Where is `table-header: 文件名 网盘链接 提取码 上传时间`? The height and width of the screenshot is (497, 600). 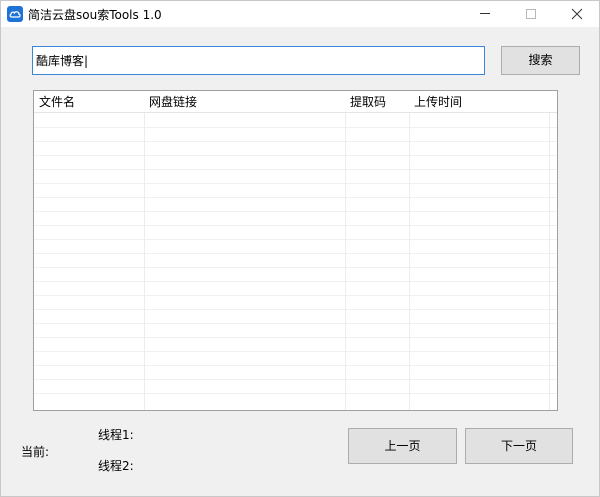 table-header: 文件名 网盘链接 提取码 上传时间 is located at coordinates (295, 102).